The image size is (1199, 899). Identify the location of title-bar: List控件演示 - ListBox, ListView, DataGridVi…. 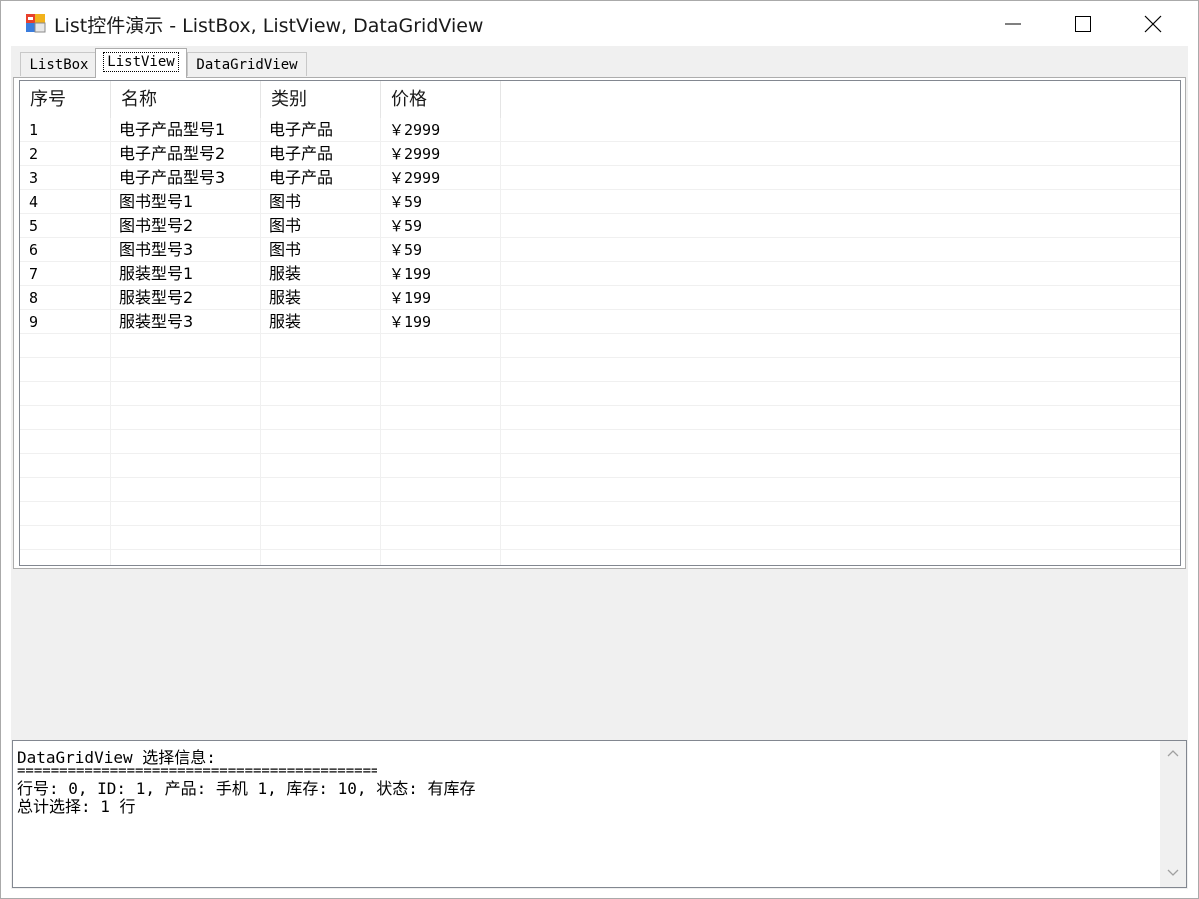
(599, 23).